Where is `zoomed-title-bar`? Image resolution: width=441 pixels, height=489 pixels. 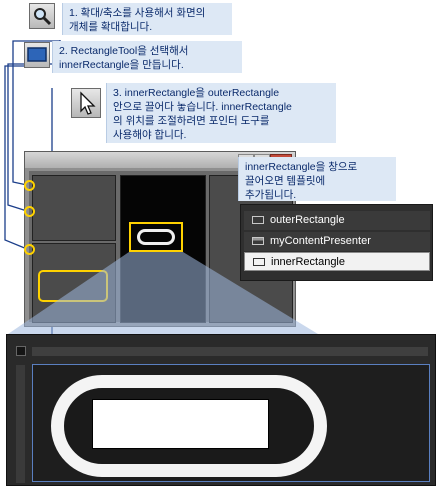 zoomed-title-bar is located at coordinates (230, 351).